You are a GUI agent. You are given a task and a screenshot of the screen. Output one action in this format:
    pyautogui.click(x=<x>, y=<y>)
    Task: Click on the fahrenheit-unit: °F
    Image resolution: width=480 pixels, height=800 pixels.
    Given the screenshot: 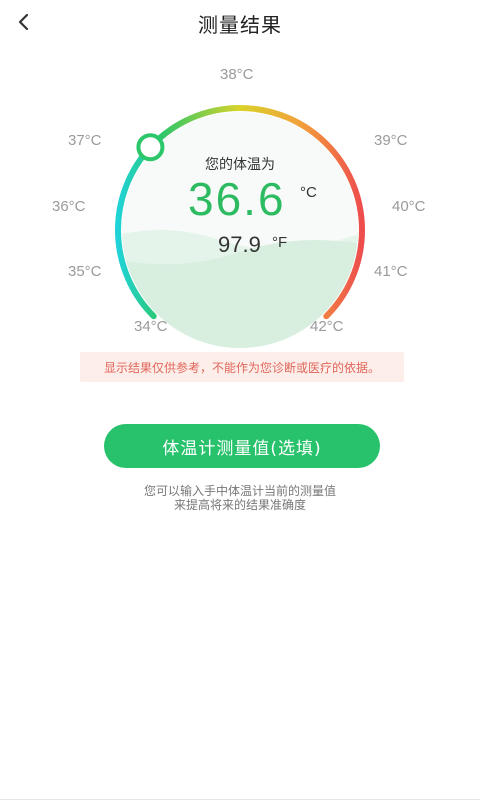 What is the action you would take?
    pyautogui.click(x=280, y=242)
    